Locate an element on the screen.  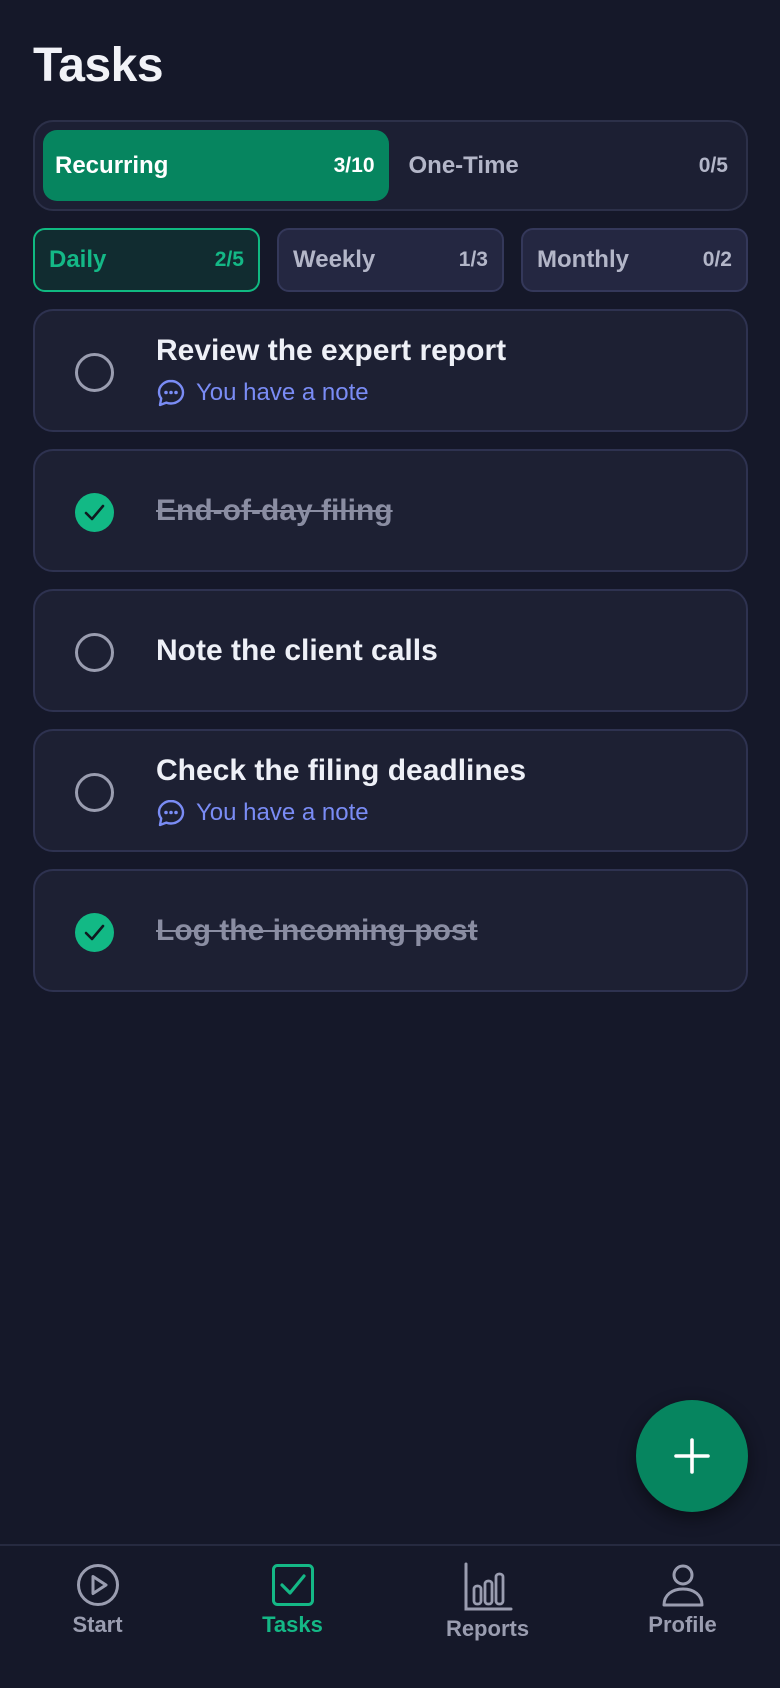
task-card: Note the client calls is located at coordinates (390, 650).